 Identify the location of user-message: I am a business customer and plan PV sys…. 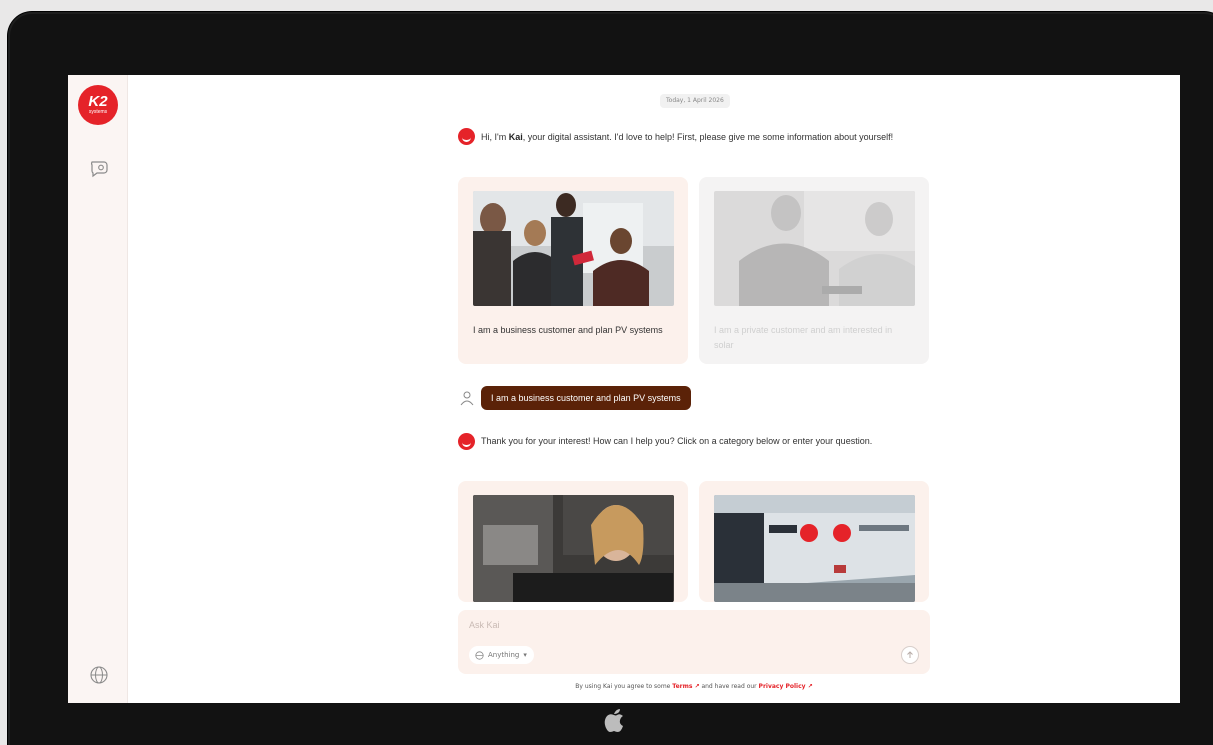
(586, 398).